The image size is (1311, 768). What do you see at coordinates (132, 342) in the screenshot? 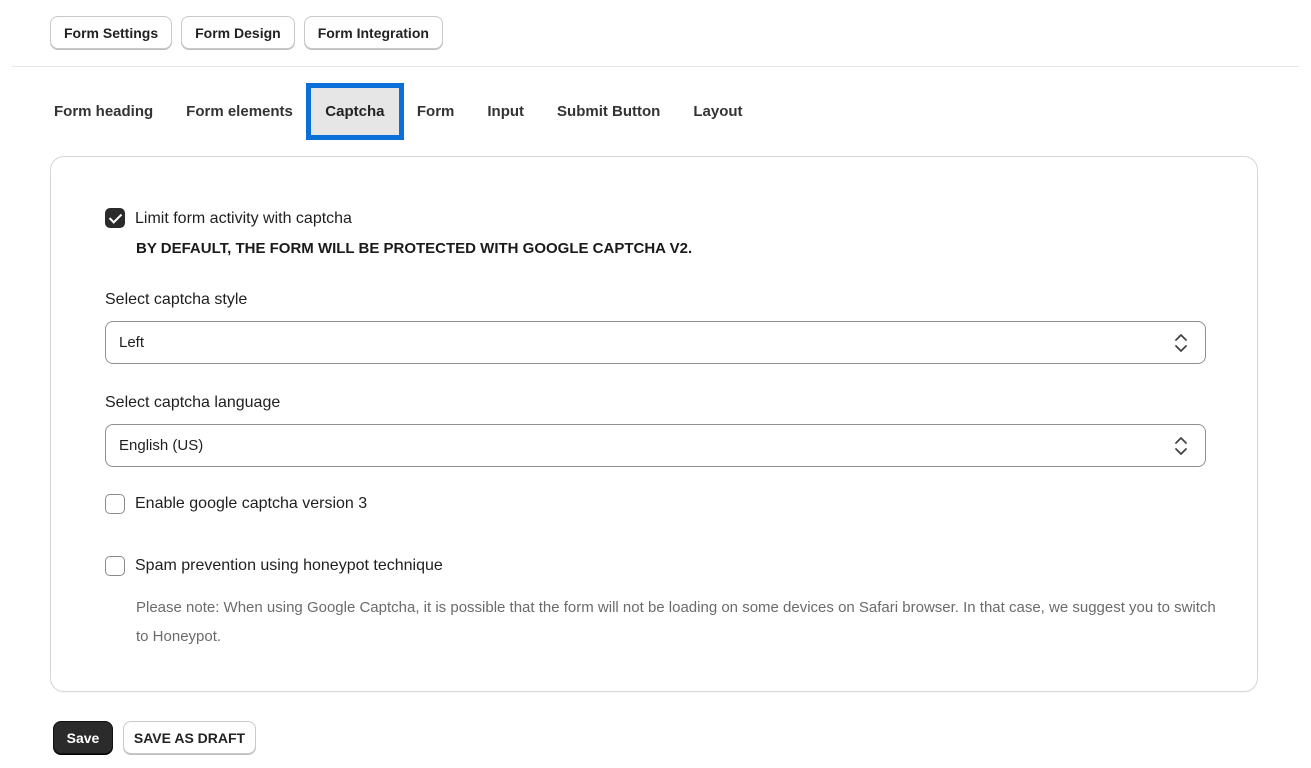
I see `captcha-style-value: Left` at bounding box center [132, 342].